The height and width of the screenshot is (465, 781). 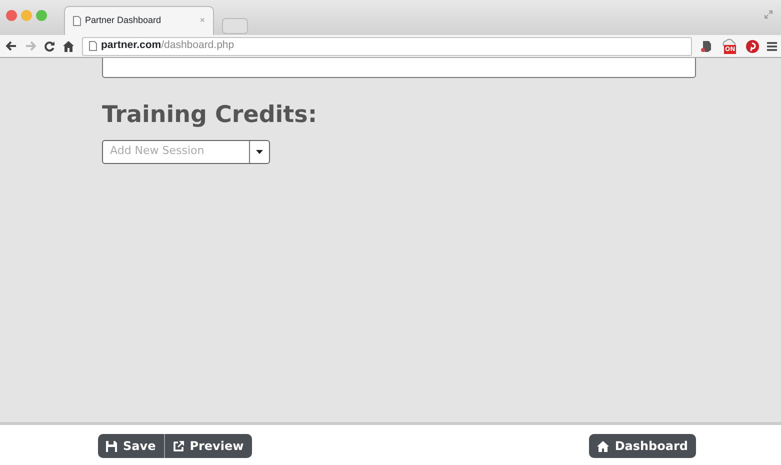 I want to click on tab-title: Partner Dashboard, so click(x=123, y=21).